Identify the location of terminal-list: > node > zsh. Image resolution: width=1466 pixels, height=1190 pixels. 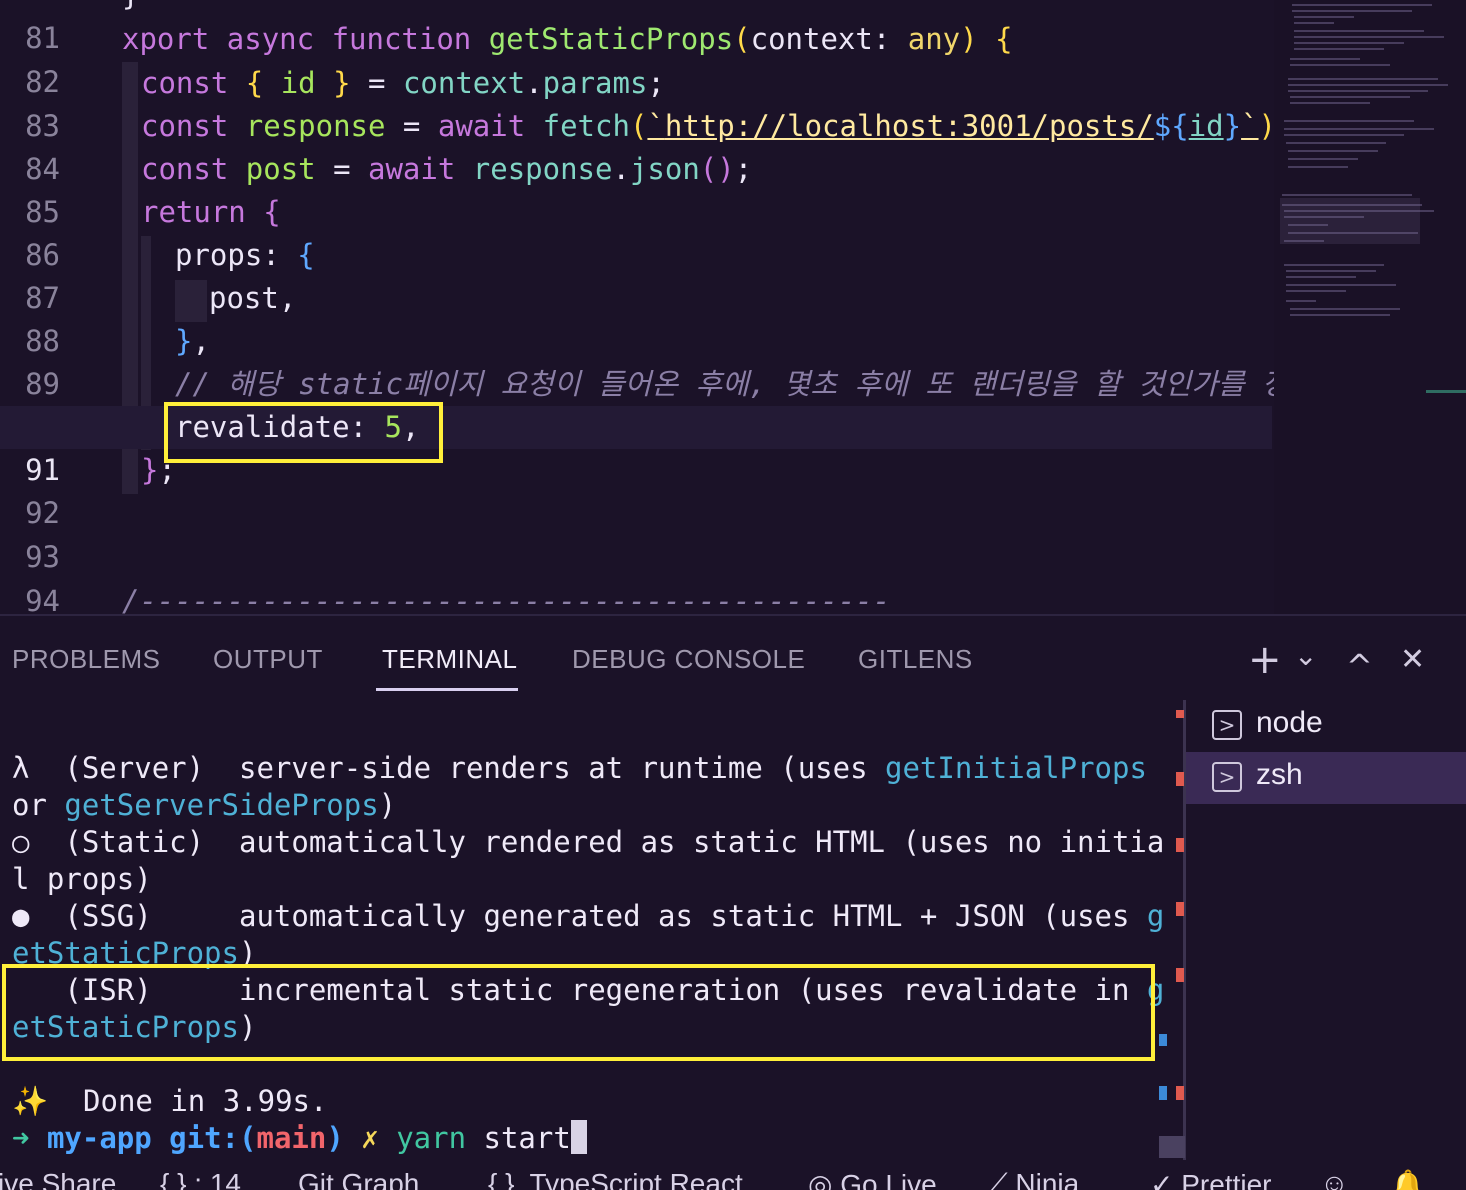
(1326, 932).